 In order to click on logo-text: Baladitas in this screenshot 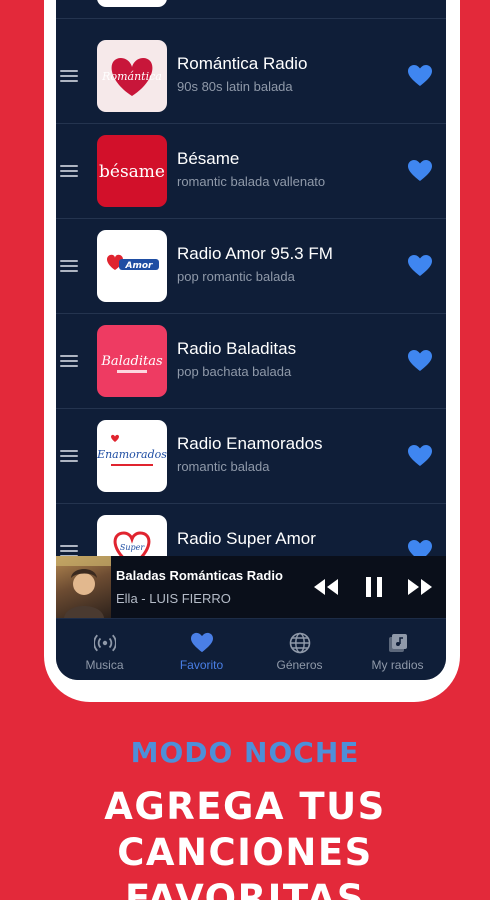, I will do `click(131, 361)`.